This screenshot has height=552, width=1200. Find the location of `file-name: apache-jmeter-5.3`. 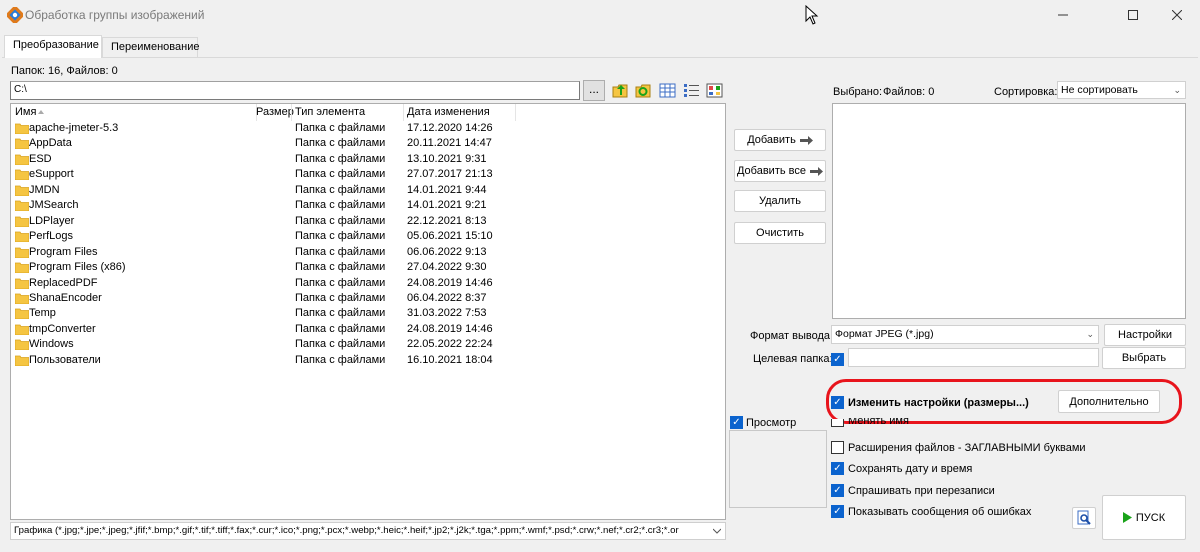

file-name: apache-jmeter-5.3 is located at coordinates (74, 128).